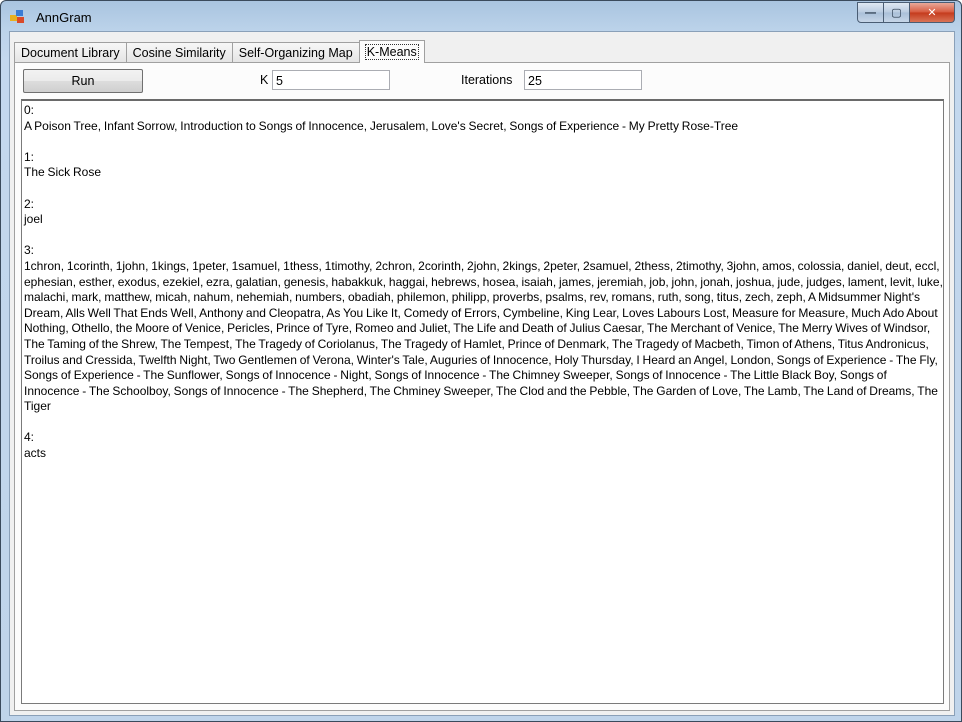 This screenshot has width=962, height=722. I want to click on maximize-icon: ▢, so click(896, 13).